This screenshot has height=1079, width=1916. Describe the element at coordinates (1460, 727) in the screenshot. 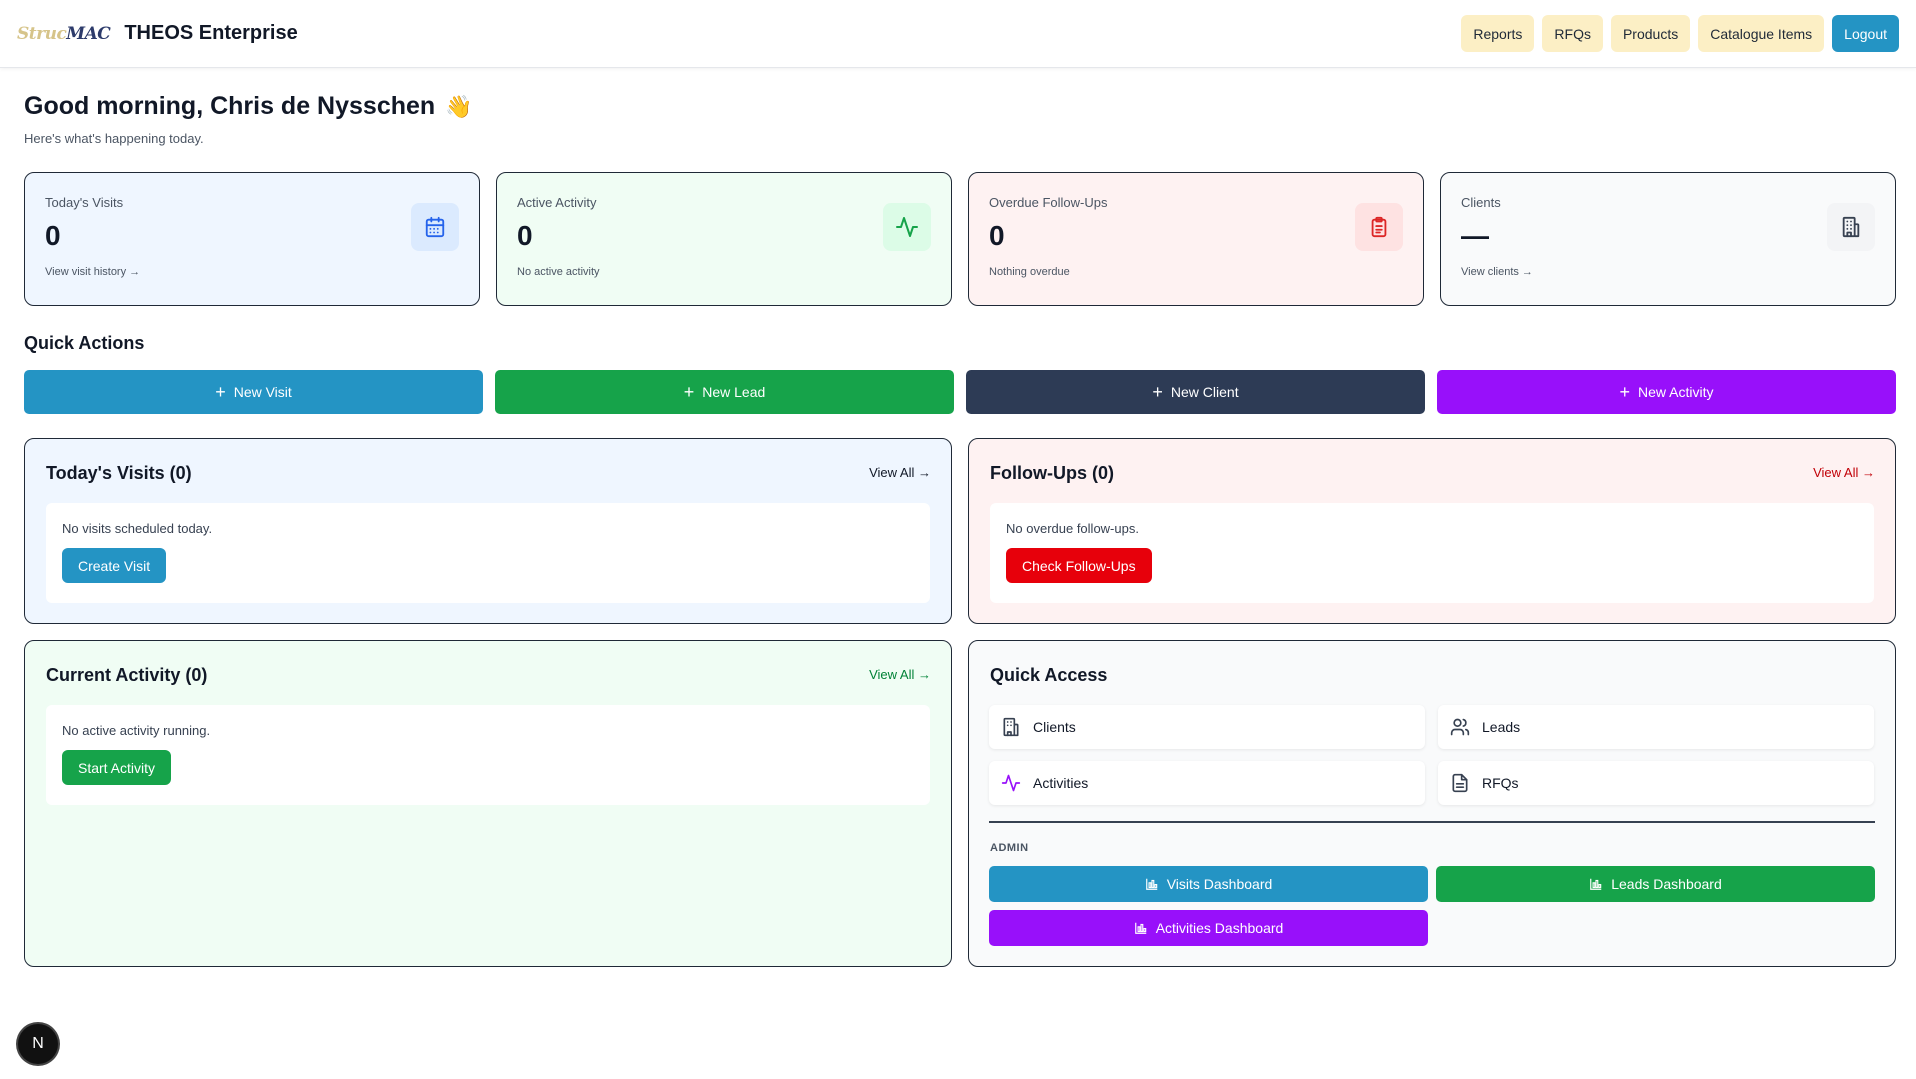

I see `users-icon` at that location.